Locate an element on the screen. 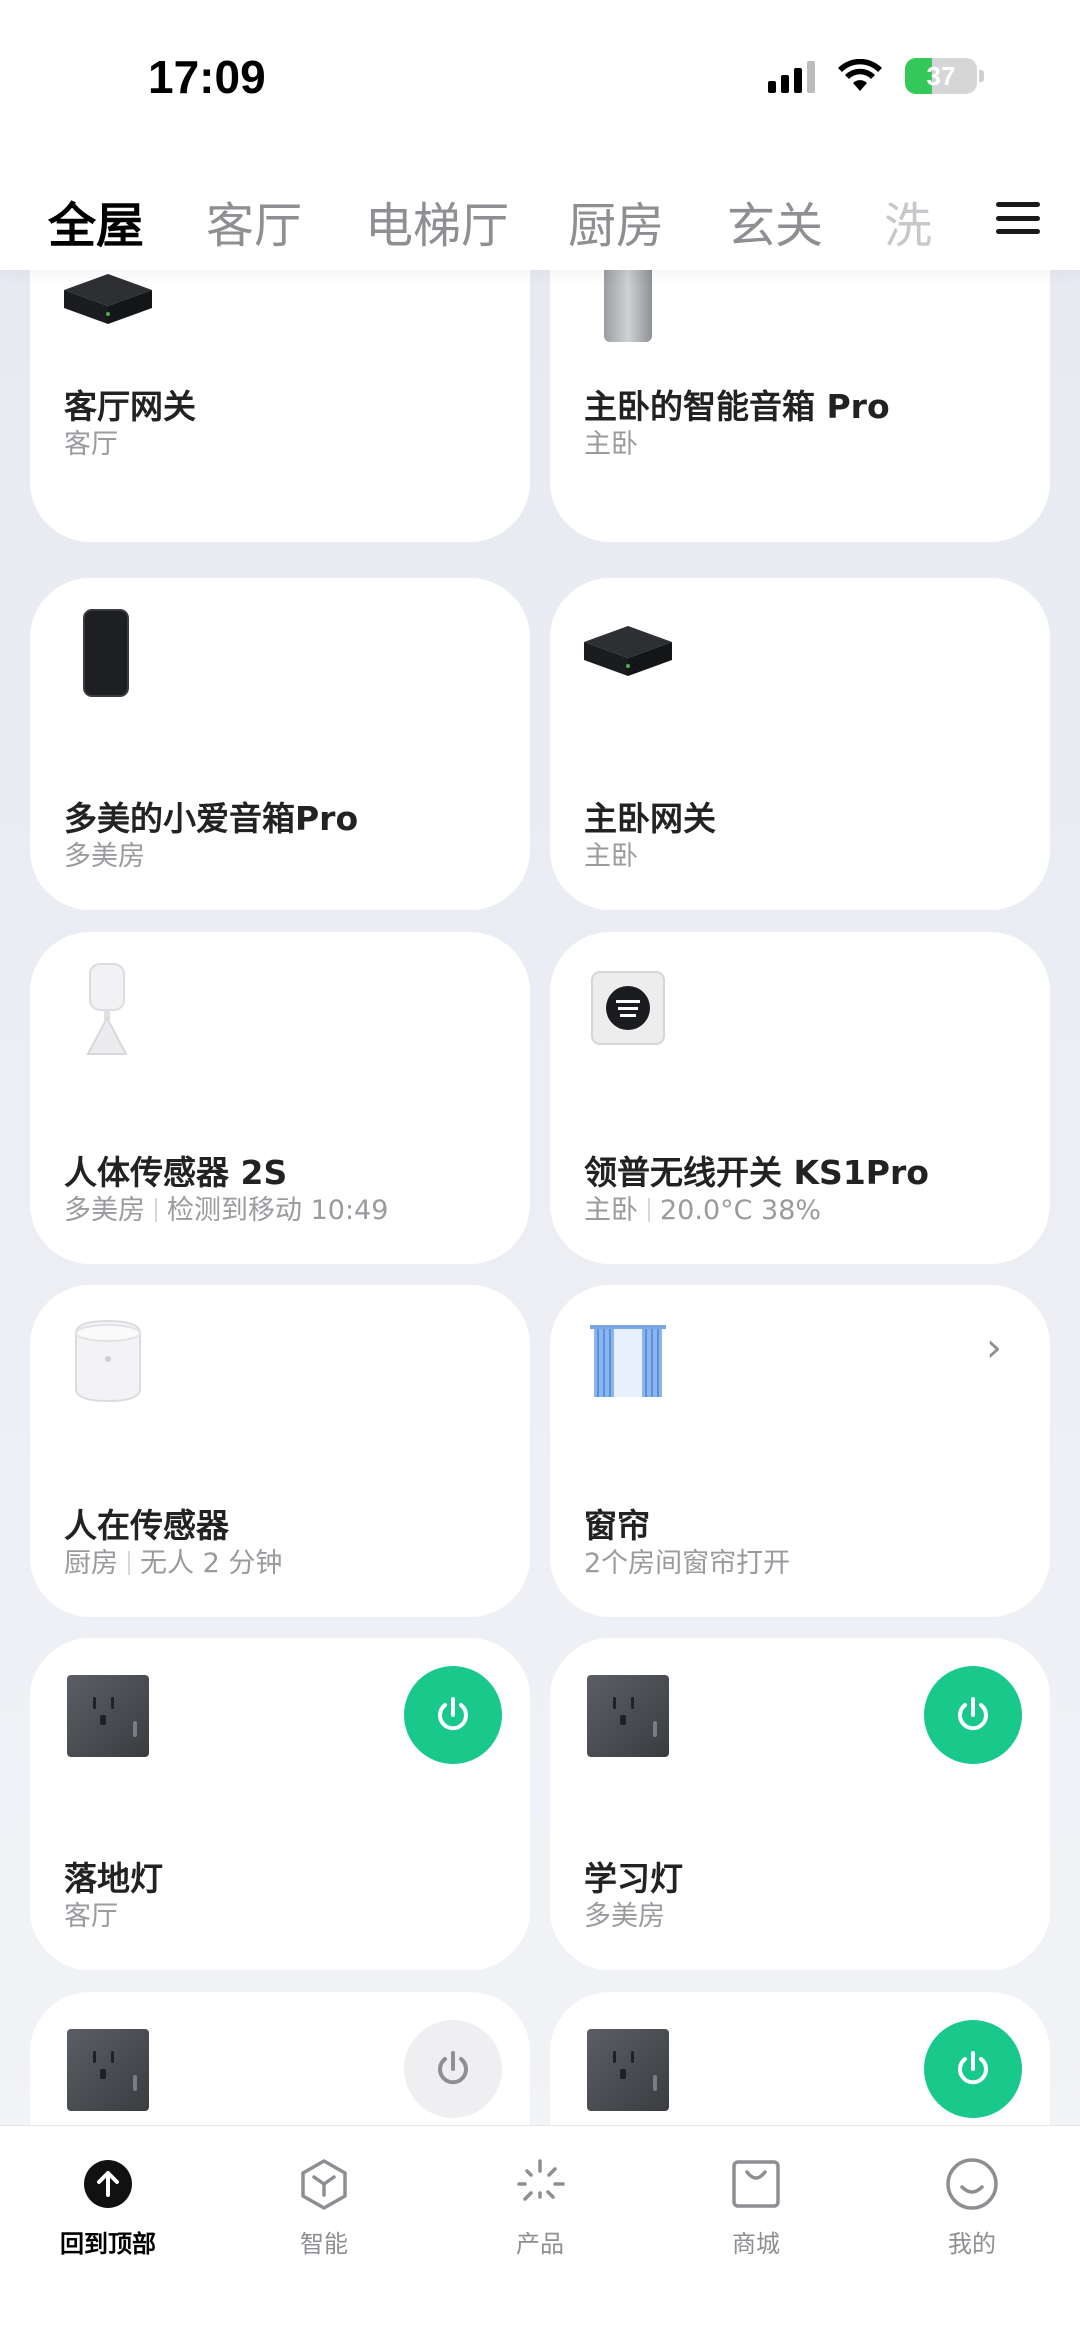 This screenshot has height=2347, width=1080. device-room: 厨房 is located at coordinates (91, 1563).